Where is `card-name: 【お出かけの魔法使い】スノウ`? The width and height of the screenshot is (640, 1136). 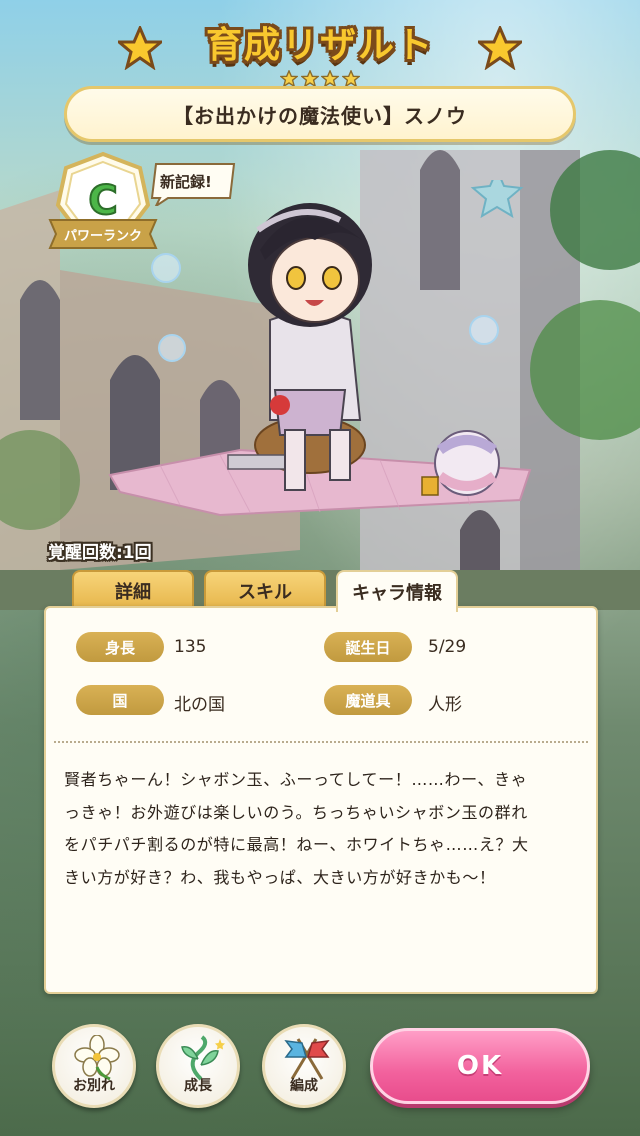
card-name: 【お出かけの魔法使い】スノウ is located at coordinates (320, 115).